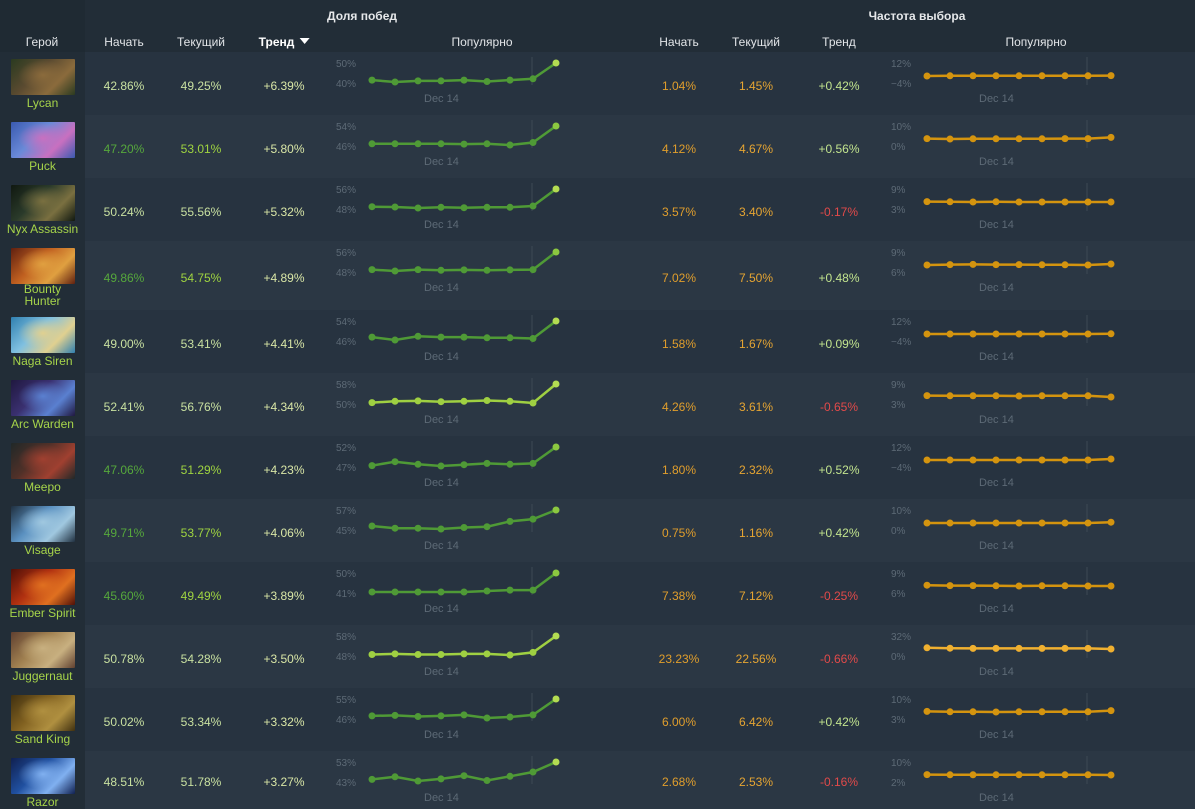 The width and height of the screenshot is (1195, 809). I want to click on meepo-portrait-icon, so click(43, 461).